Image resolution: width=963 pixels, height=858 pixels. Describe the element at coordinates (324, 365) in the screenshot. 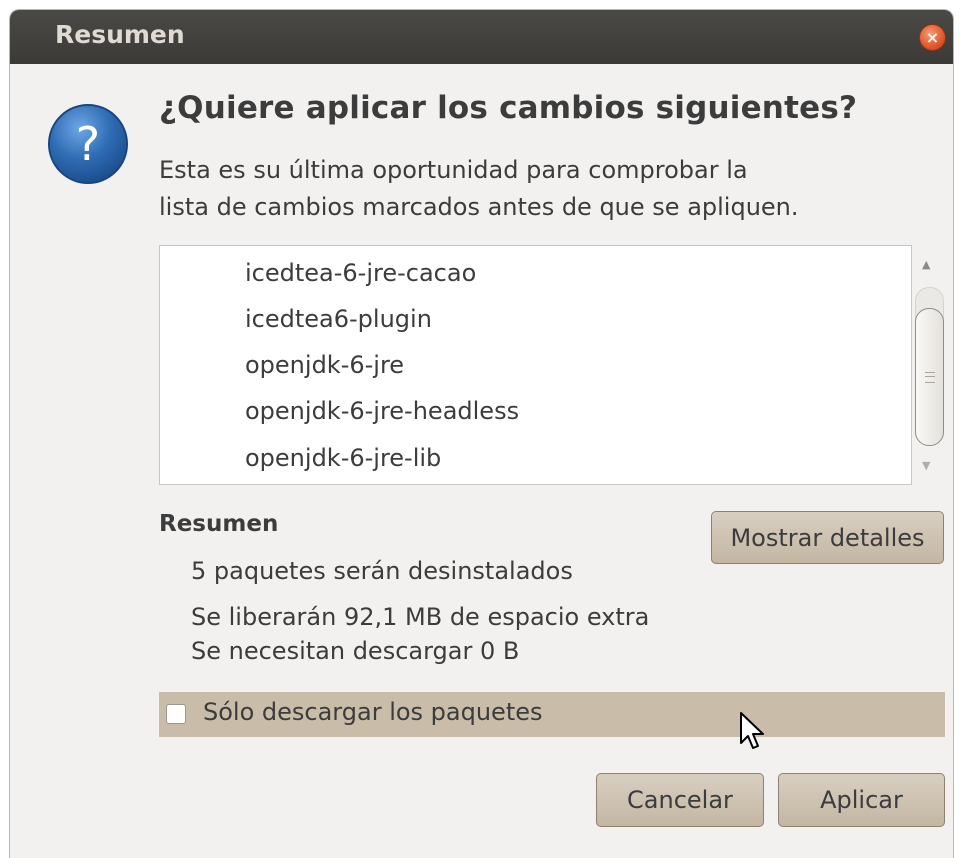

I see `list-item: openjdk-6-jre` at that location.